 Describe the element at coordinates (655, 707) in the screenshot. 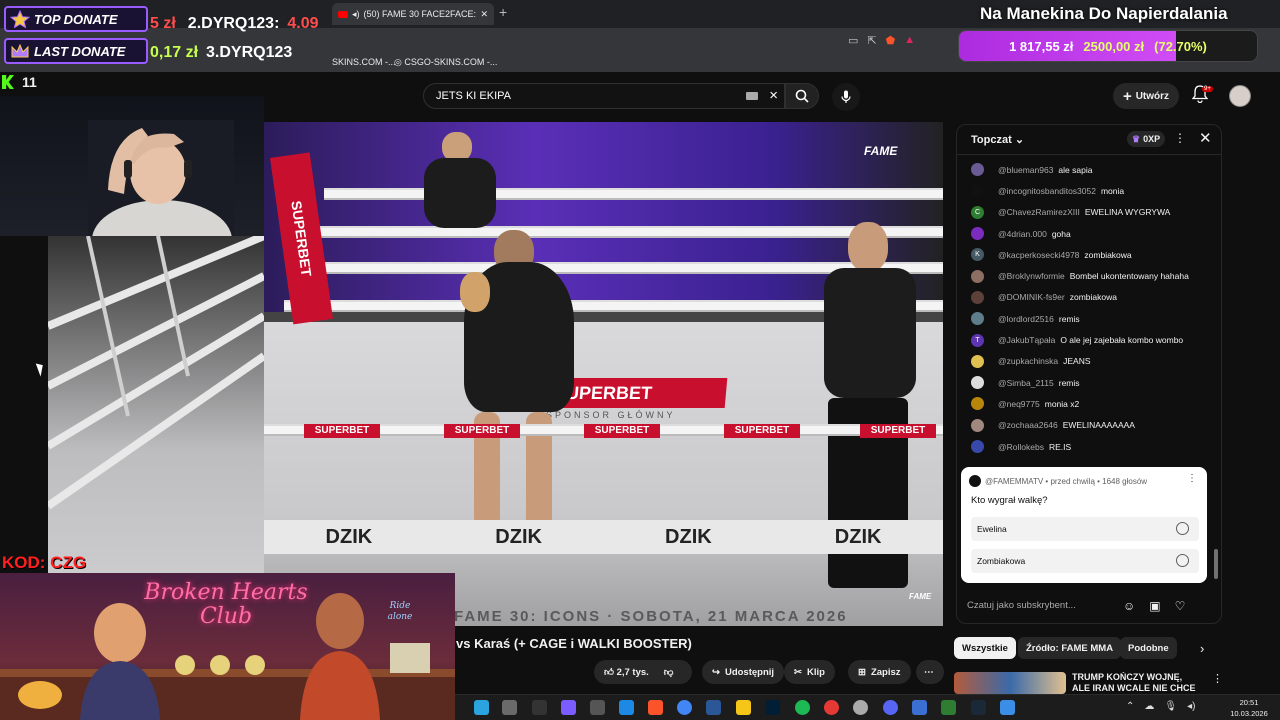

I see `brave-browser-icon` at that location.